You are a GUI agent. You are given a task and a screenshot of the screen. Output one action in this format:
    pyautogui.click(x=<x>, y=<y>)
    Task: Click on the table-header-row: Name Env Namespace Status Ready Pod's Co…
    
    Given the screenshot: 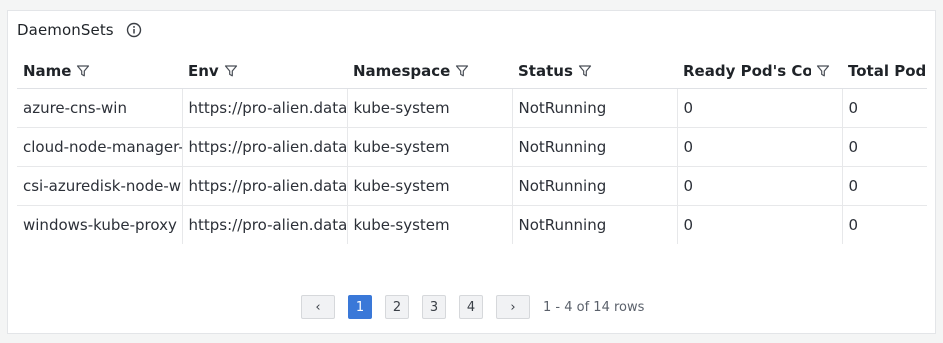 What is the action you would take?
    pyautogui.click(x=472, y=72)
    